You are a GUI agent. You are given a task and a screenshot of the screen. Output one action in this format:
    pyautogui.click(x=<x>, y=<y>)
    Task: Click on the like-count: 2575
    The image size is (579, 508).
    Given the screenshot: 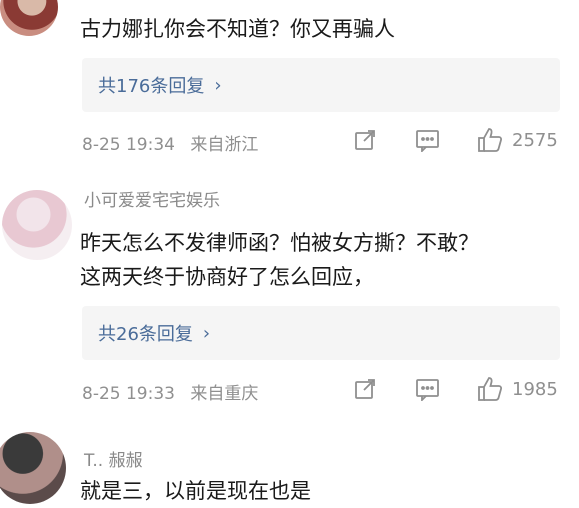 What is the action you would take?
    pyautogui.click(x=535, y=140)
    